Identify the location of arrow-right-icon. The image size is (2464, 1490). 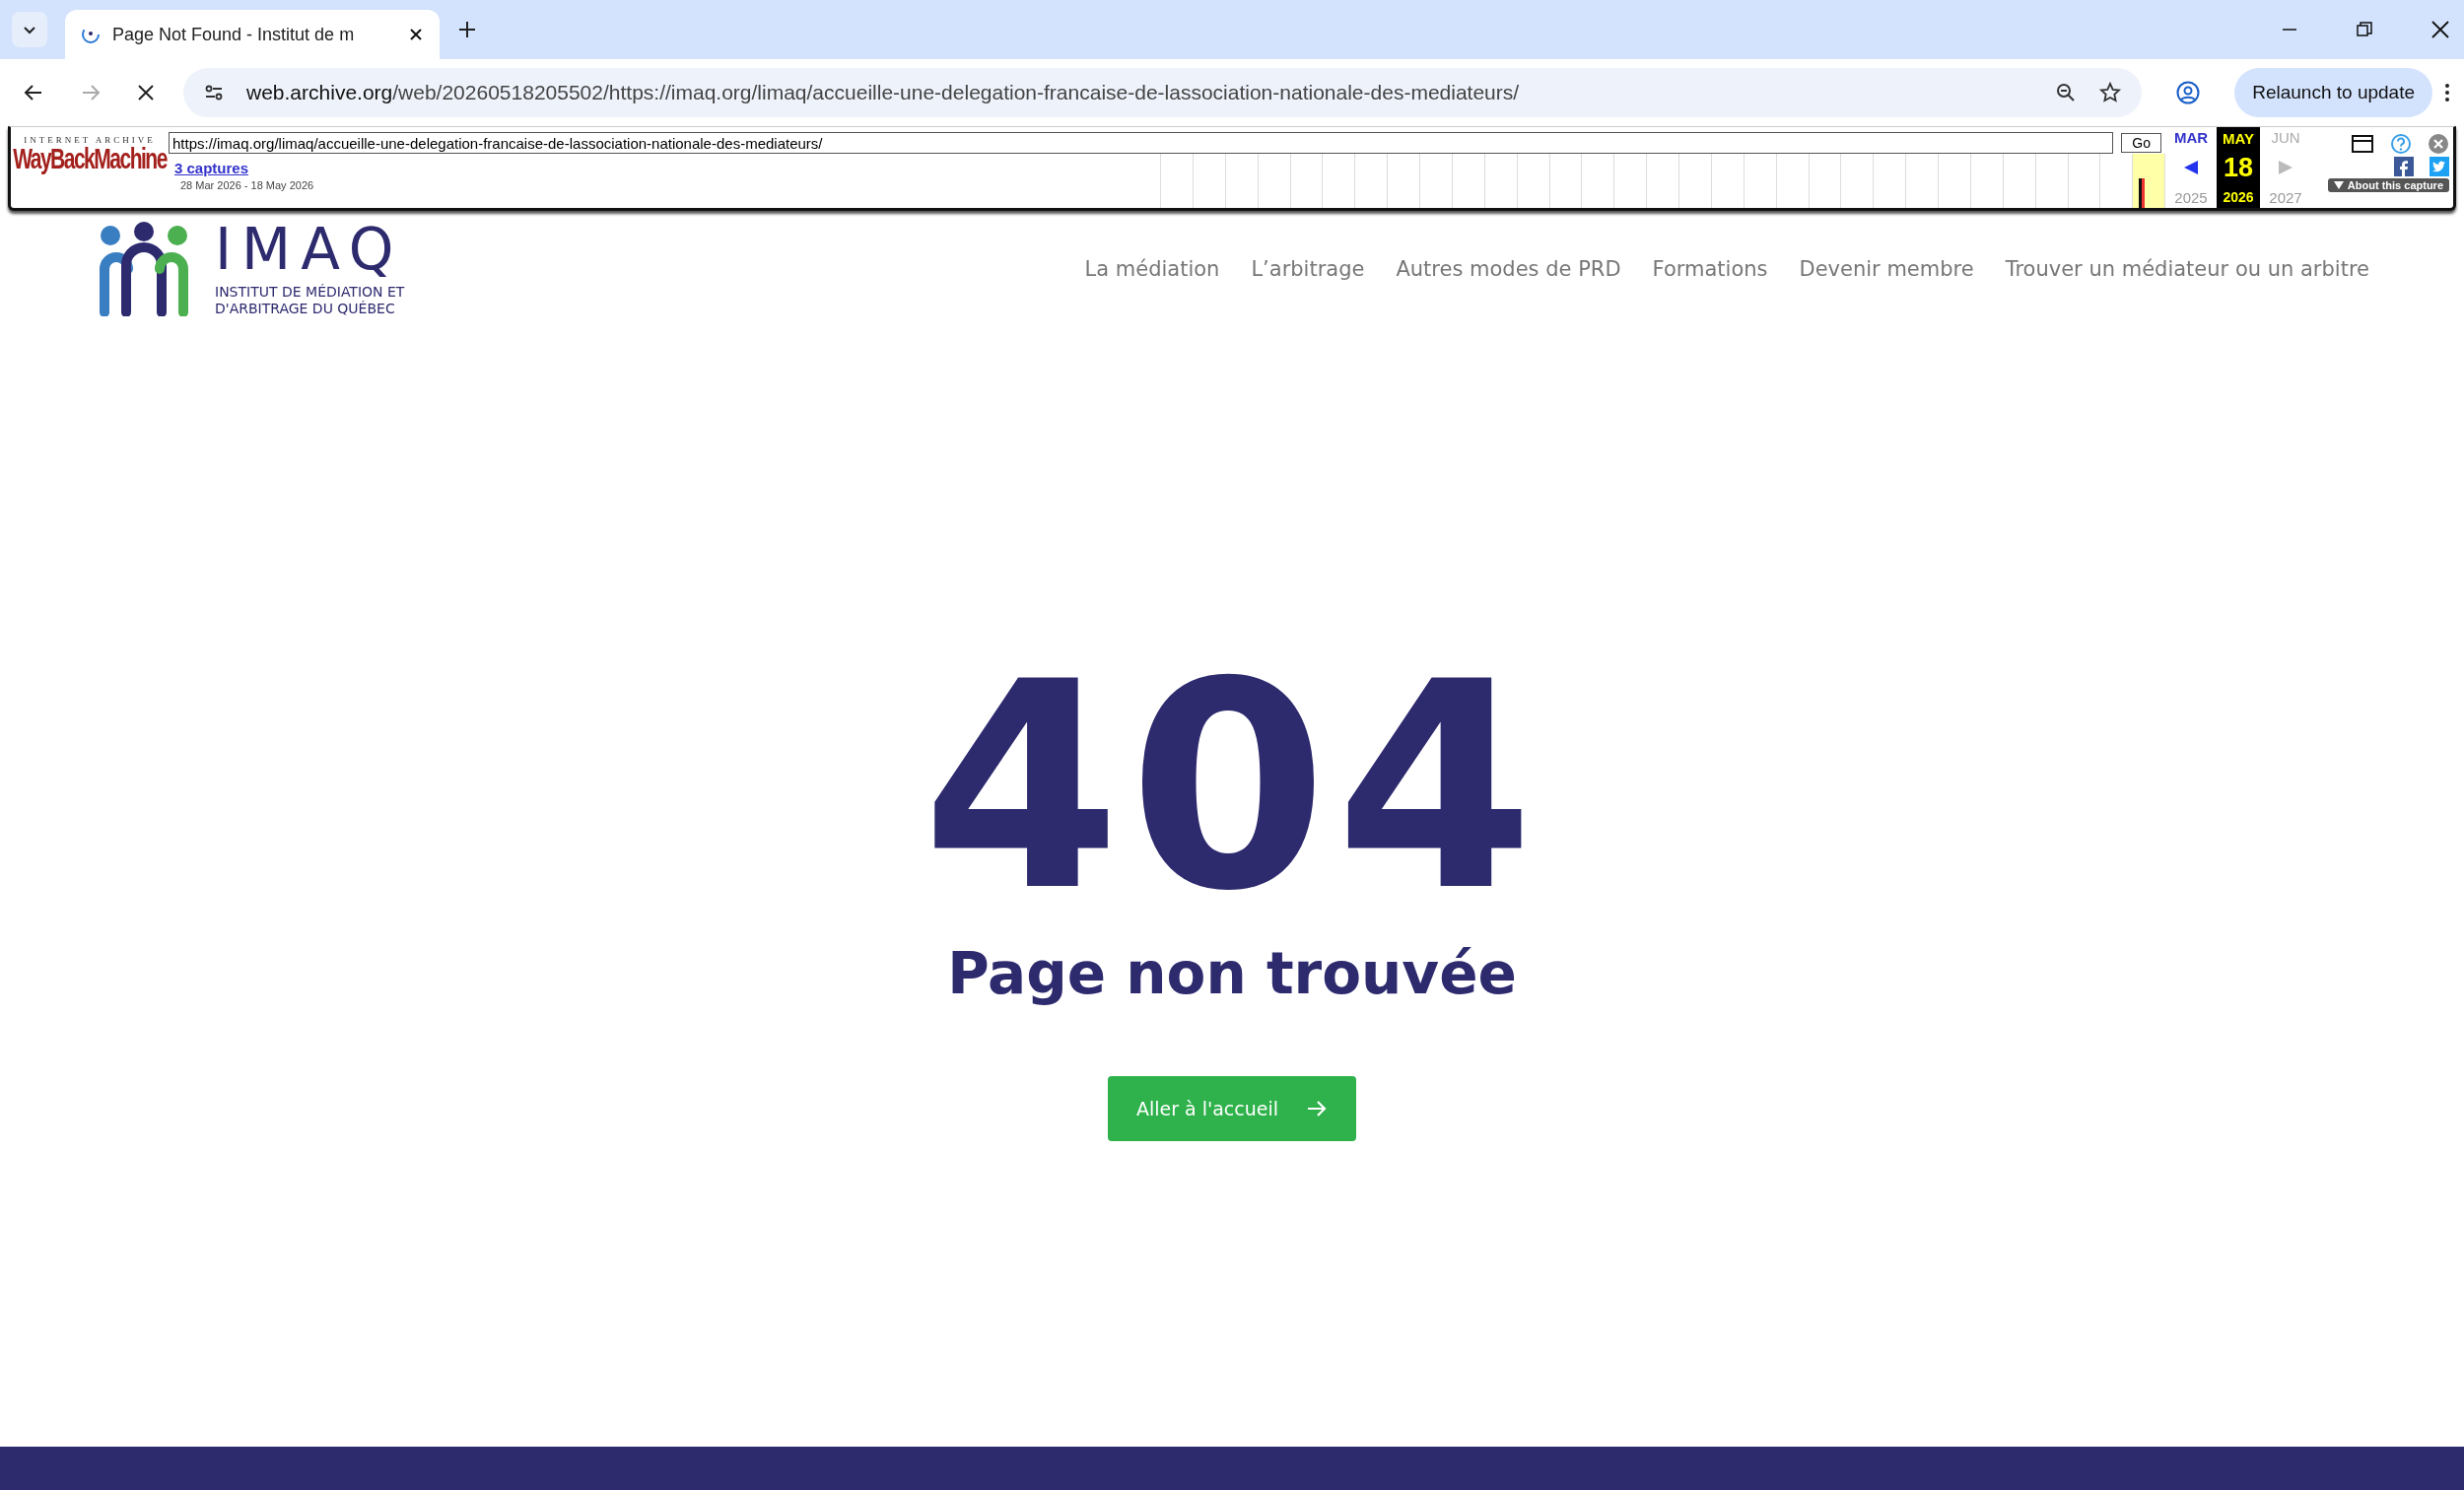
(1317, 1109).